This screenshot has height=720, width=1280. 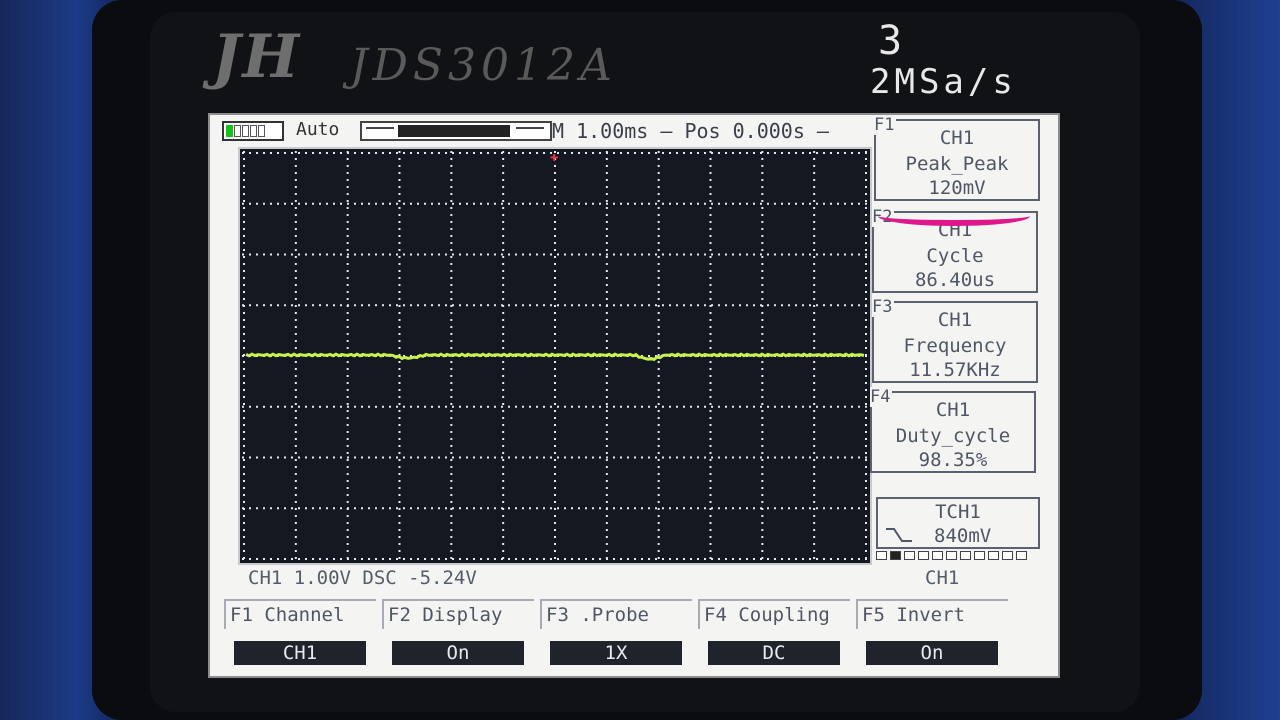 I want to click on softkey-value: DC, so click(x=774, y=653).